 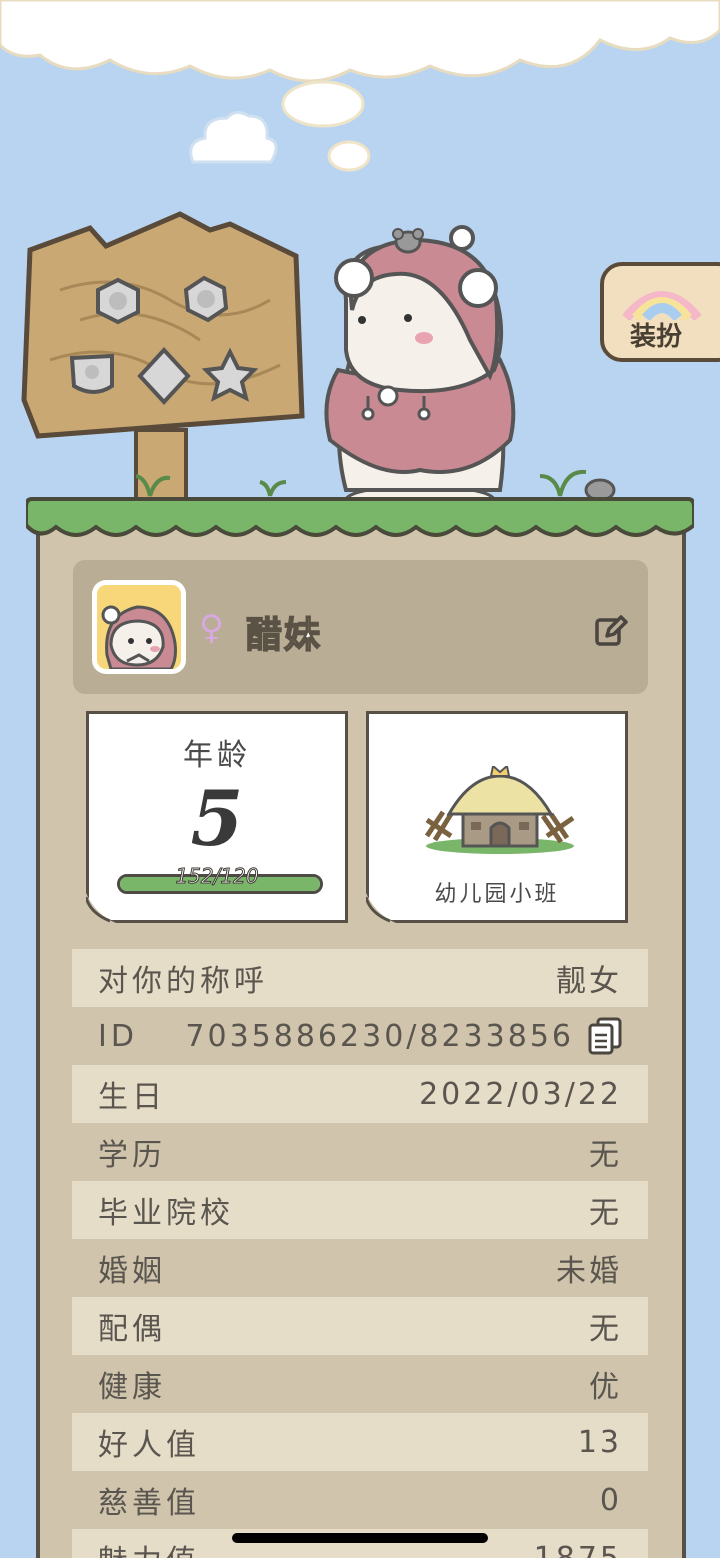 What do you see at coordinates (360, 1442) in the screenshot?
I see `info-row-goodness: 好人值 13` at bounding box center [360, 1442].